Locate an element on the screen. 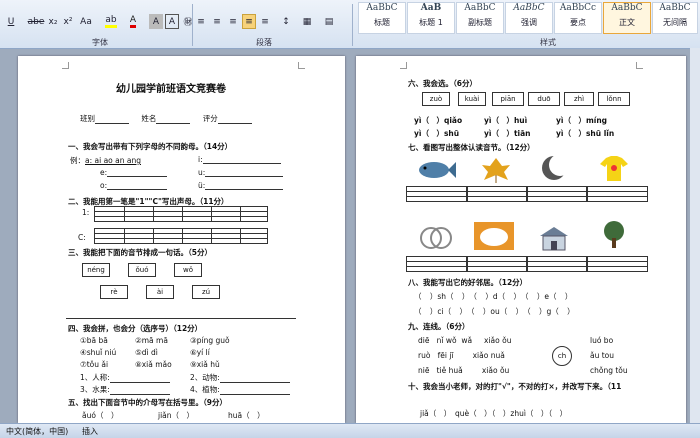 The image size is (700, 438). q4-option: ⑦tǒu ǎi is located at coordinates (94, 364).